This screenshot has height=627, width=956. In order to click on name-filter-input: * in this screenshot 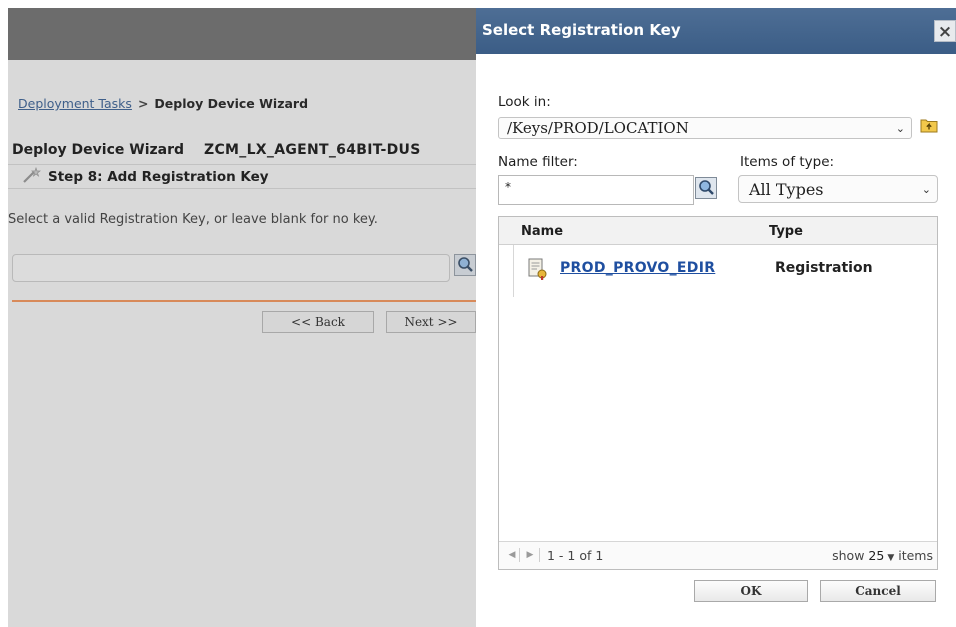, I will do `click(596, 190)`.